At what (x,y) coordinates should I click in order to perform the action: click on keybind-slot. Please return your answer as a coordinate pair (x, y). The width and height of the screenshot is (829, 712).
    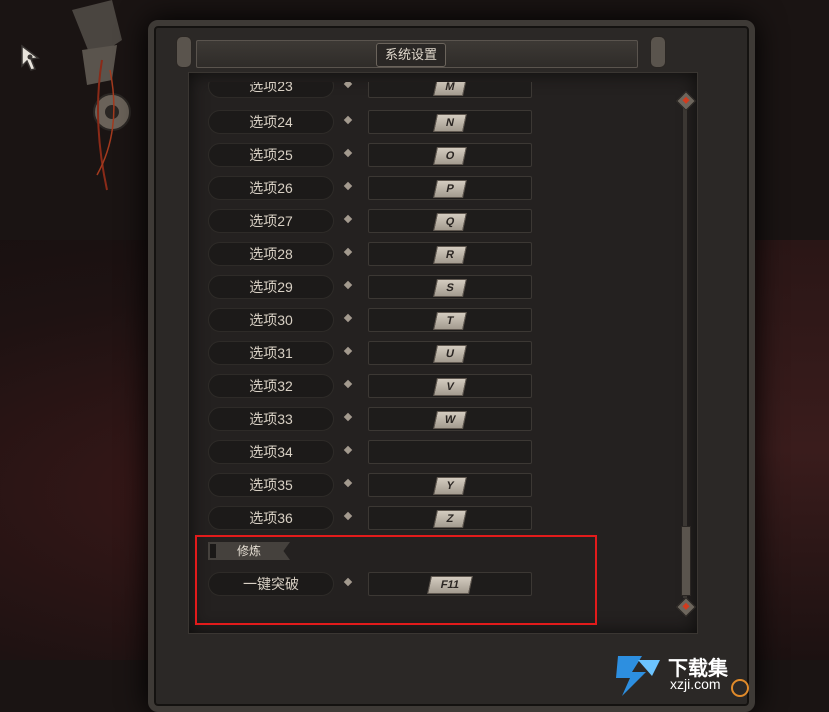
    Looking at the image, I should click on (450, 452).